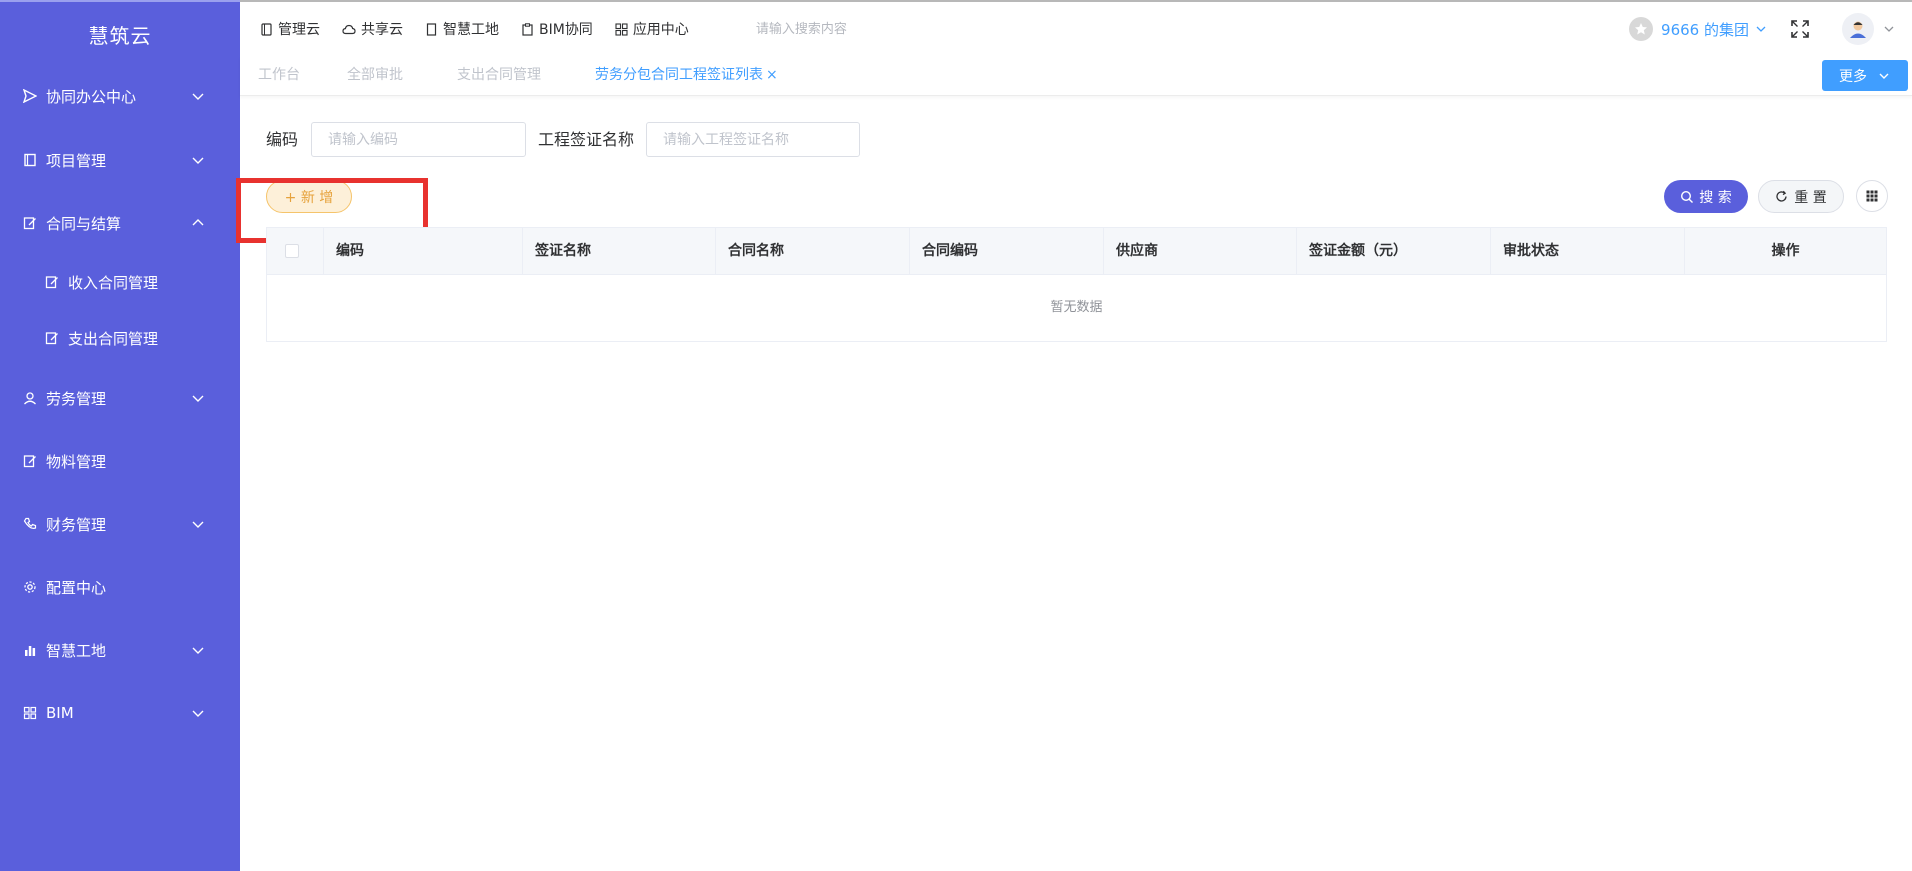 The width and height of the screenshot is (1912, 871). What do you see at coordinates (120, 587) in the screenshot?
I see `sidebar-item-config: 配置中心` at bounding box center [120, 587].